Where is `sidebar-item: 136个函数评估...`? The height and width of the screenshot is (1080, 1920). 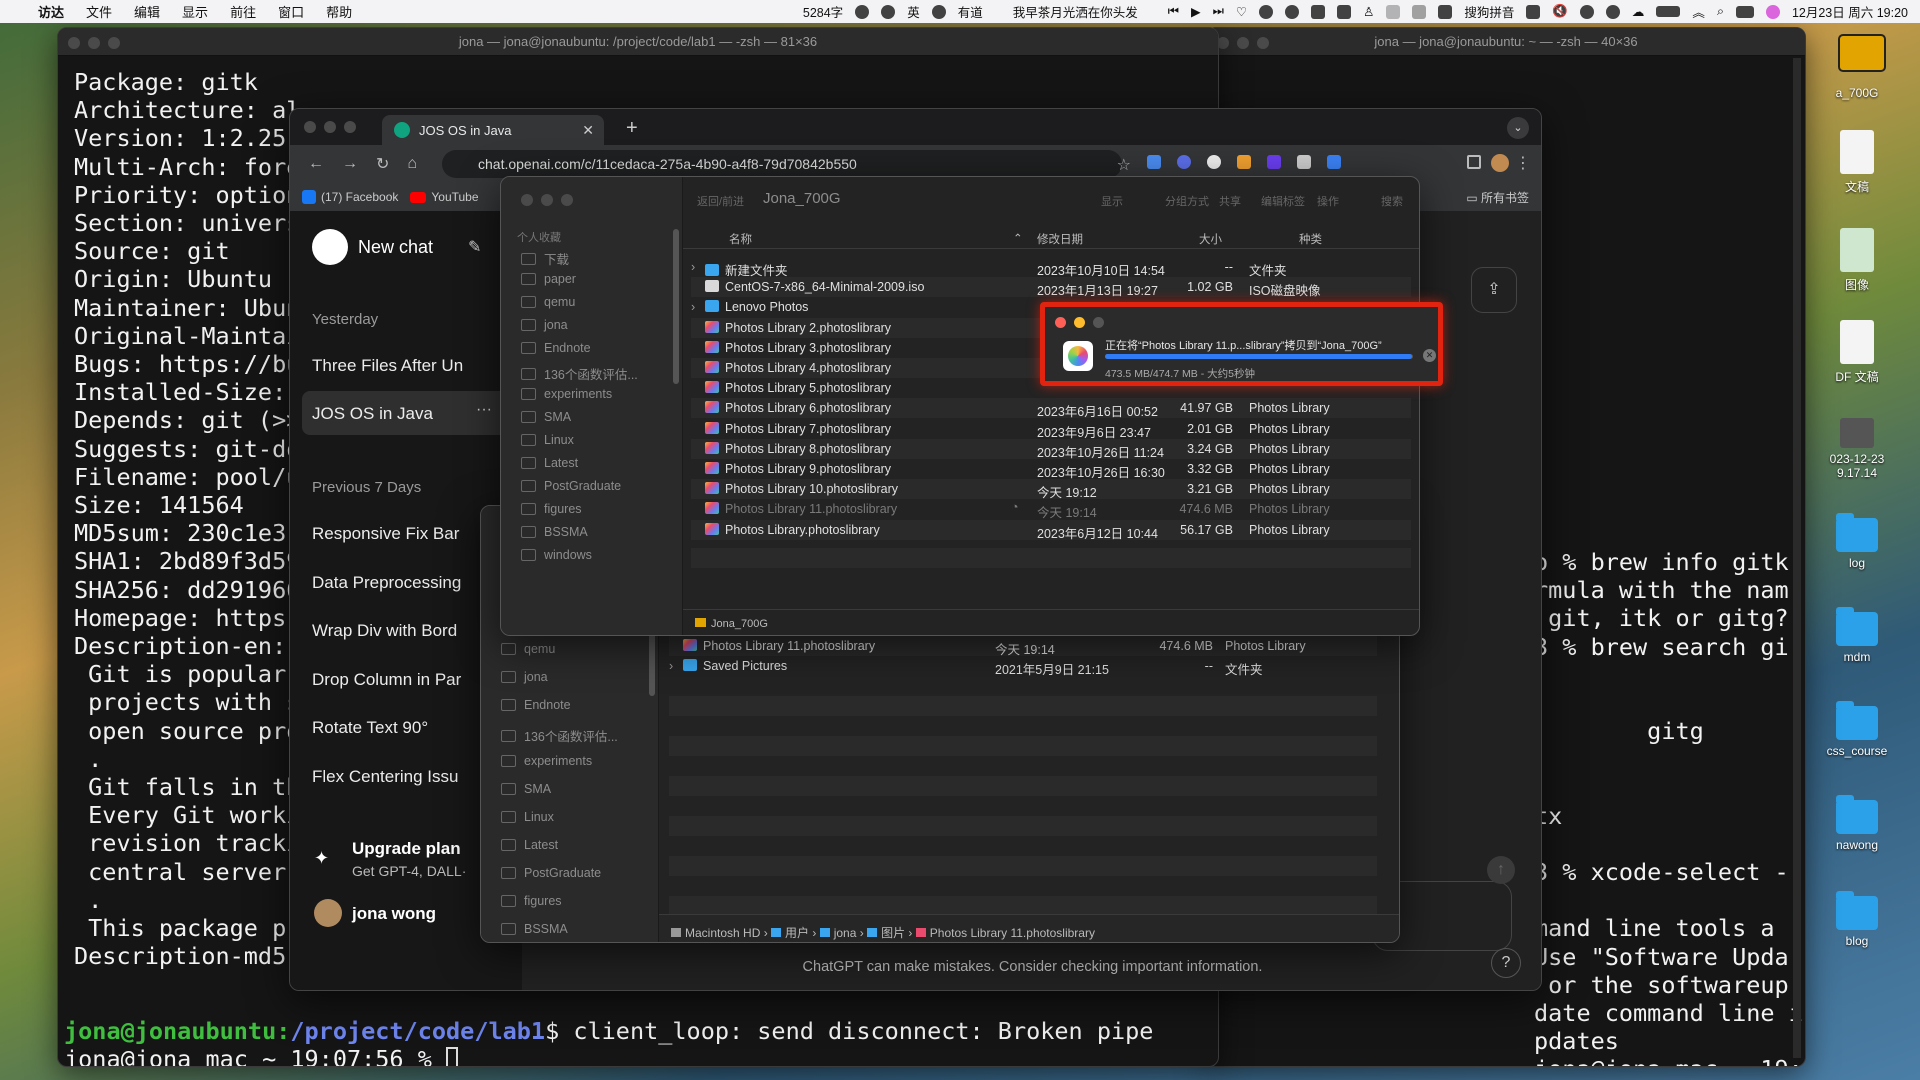 sidebar-item: 136个函数评估... is located at coordinates (579, 373).